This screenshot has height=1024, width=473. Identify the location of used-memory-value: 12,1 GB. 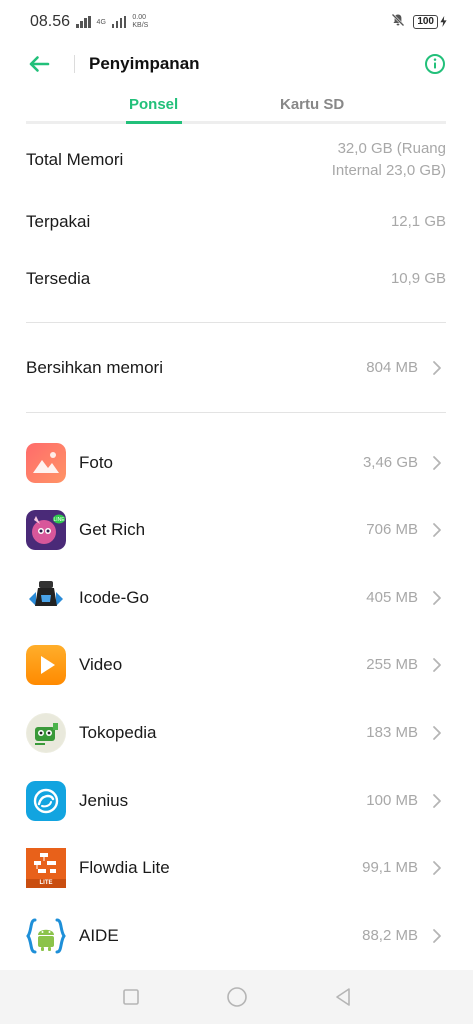
(418, 221).